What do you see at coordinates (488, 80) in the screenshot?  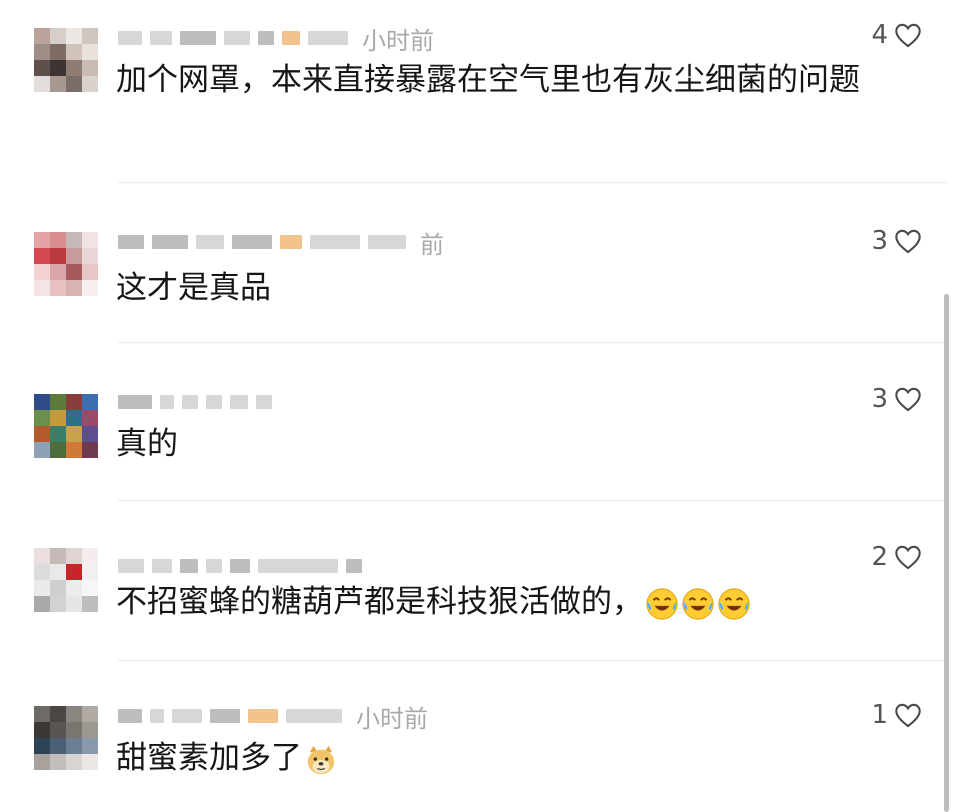 I see `comment-text-content: 加个网罩，本来直接暴露在空气里也有灰尘细菌的问题` at bounding box center [488, 80].